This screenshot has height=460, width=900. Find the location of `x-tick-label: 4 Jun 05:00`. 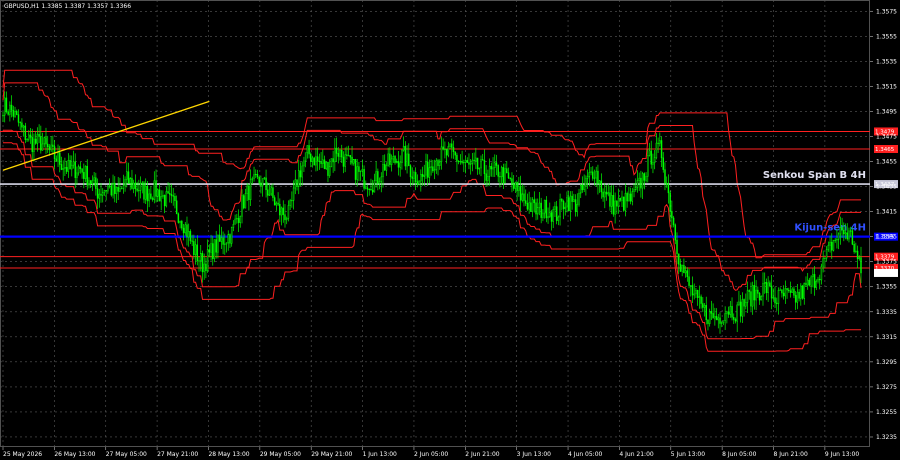

x-tick-label: 4 Jun 05:00 is located at coordinates (585, 454).